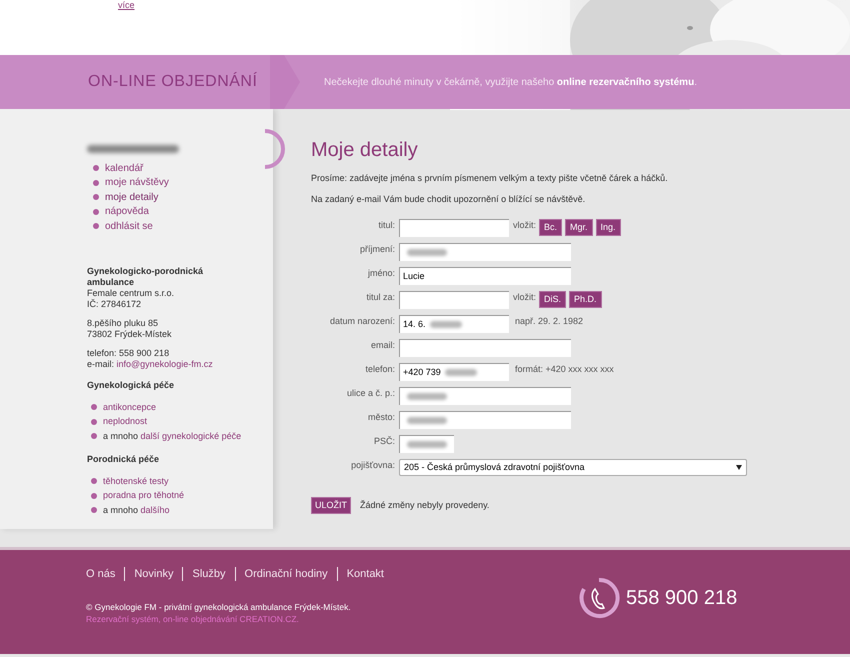  Describe the element at coordinates (362, 321) in the screenshot. I see `field-label: datum narození:` at that location.